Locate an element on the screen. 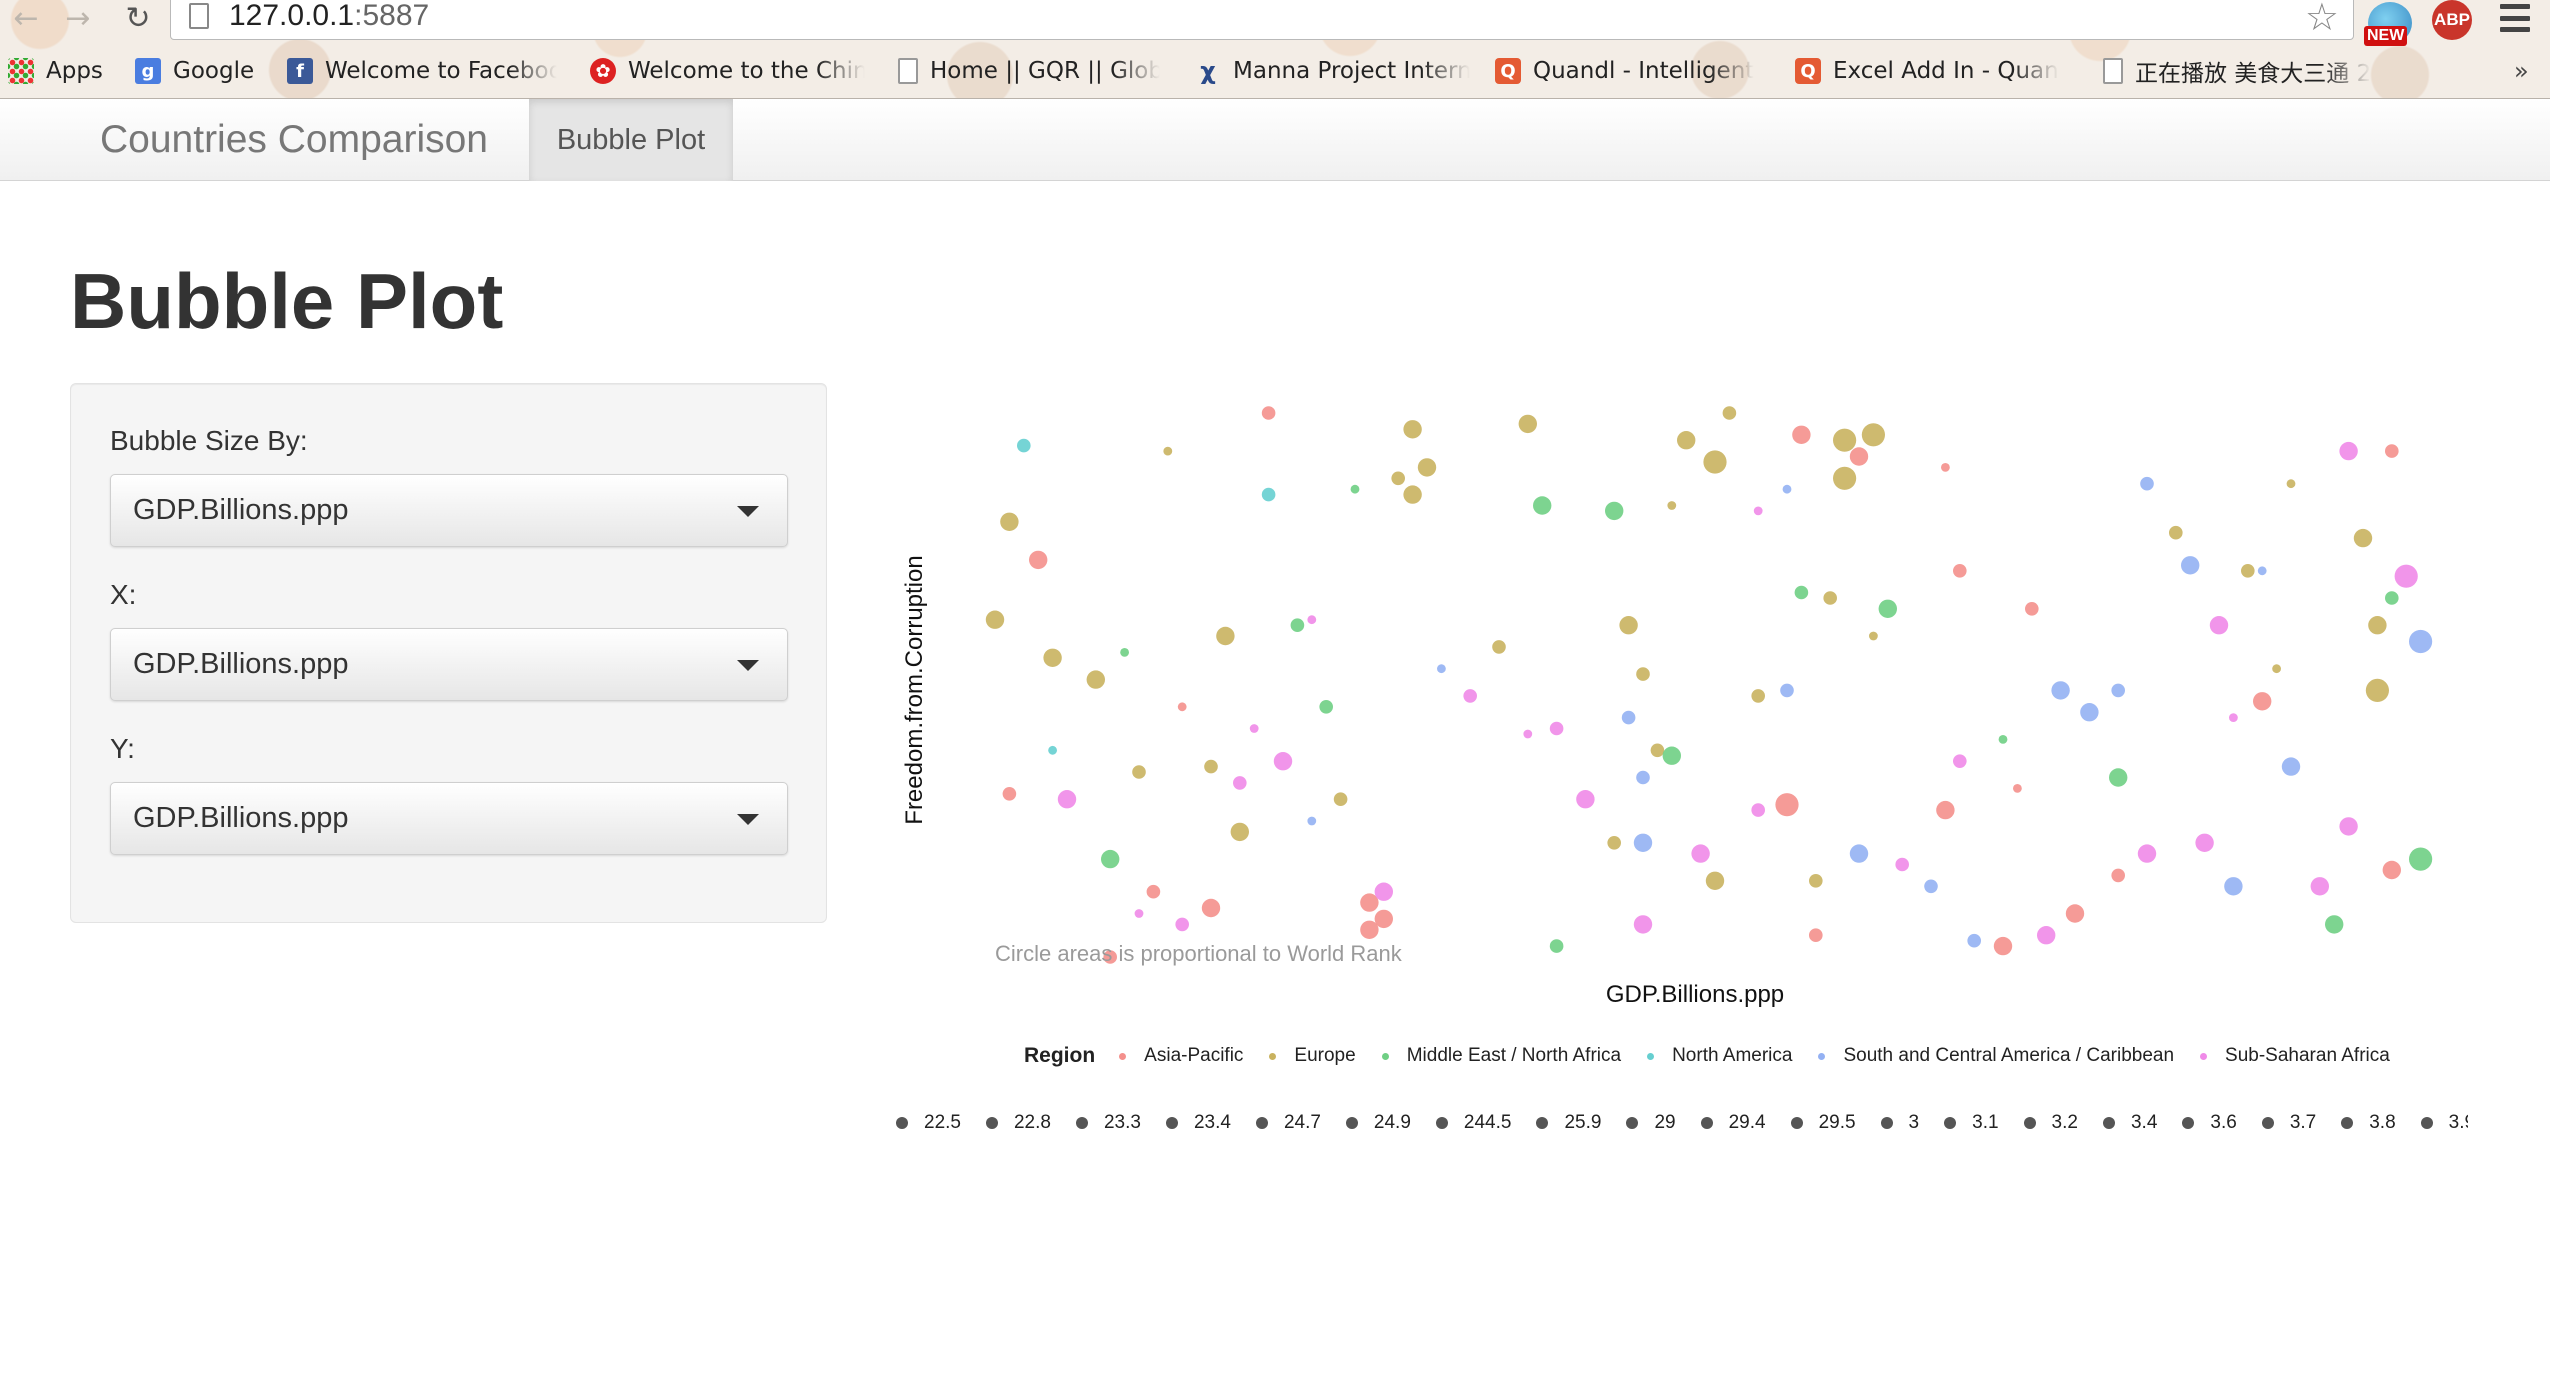 This screenshot has width=2550, height=1390. adblock-icon: ABP is located at coordinates (2452, 20).